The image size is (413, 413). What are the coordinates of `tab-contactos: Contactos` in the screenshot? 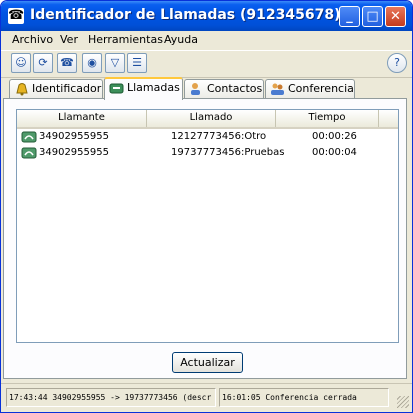 It's located at (224, 89).